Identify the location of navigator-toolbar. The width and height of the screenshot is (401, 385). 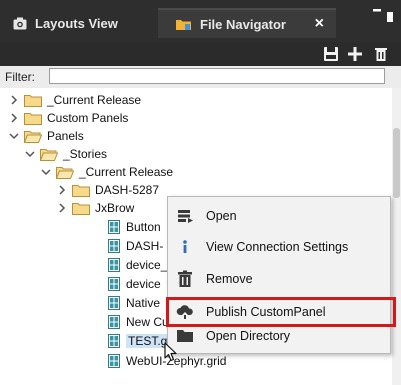
(200, 54).